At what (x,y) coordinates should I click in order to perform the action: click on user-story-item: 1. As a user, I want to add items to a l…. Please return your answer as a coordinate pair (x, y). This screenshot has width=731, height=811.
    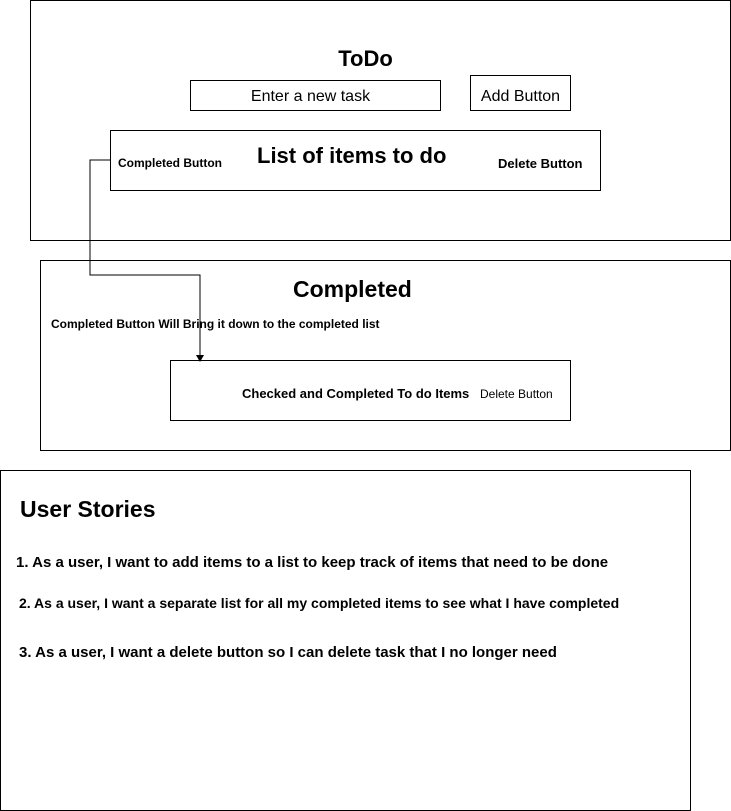
    Looking at the image, I should click on (312, 562).